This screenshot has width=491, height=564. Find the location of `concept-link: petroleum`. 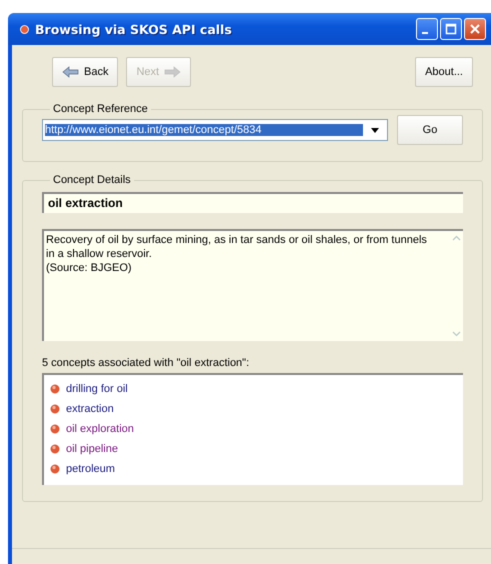

concept-link: petroleum is located at coordinates (90, 469).